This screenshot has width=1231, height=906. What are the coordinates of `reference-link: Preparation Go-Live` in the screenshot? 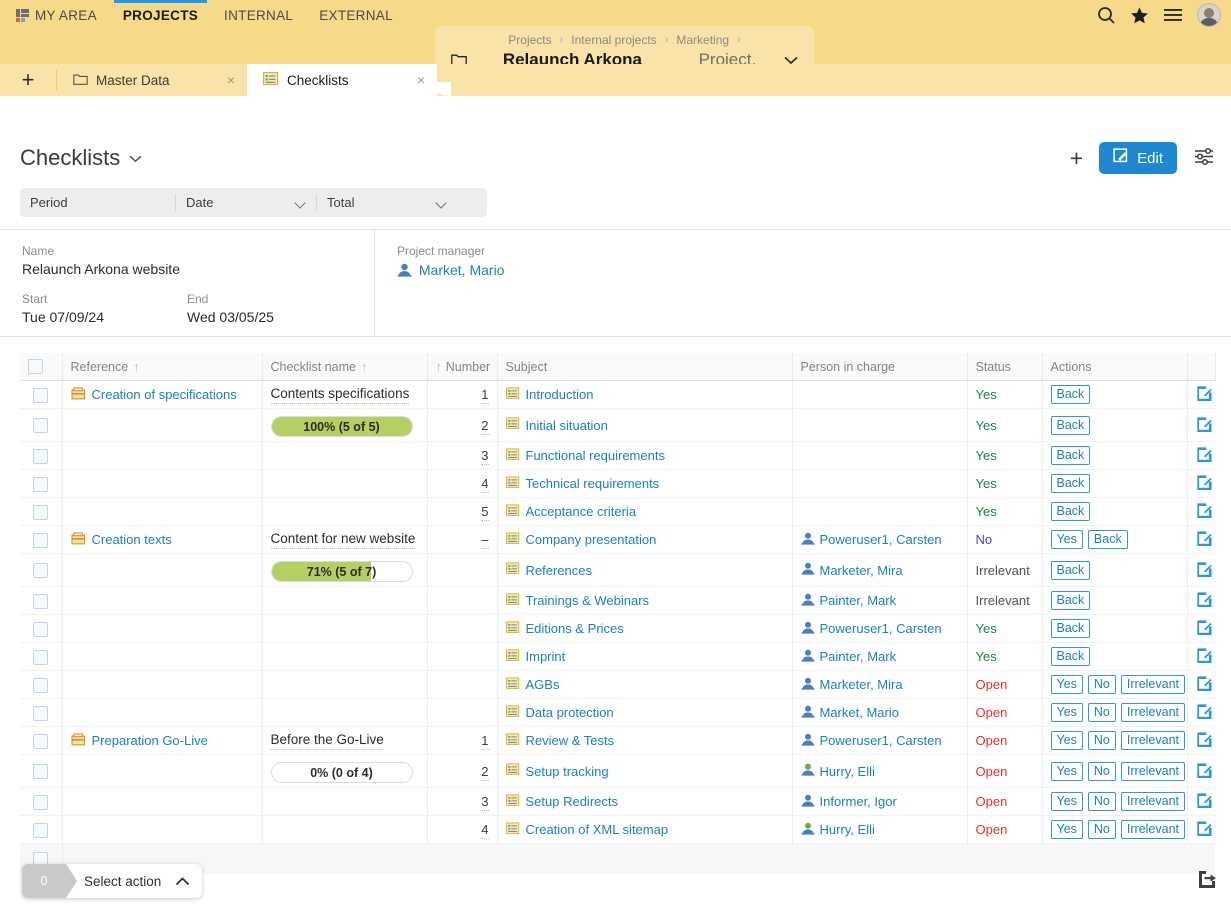 It's located at (139, 741).